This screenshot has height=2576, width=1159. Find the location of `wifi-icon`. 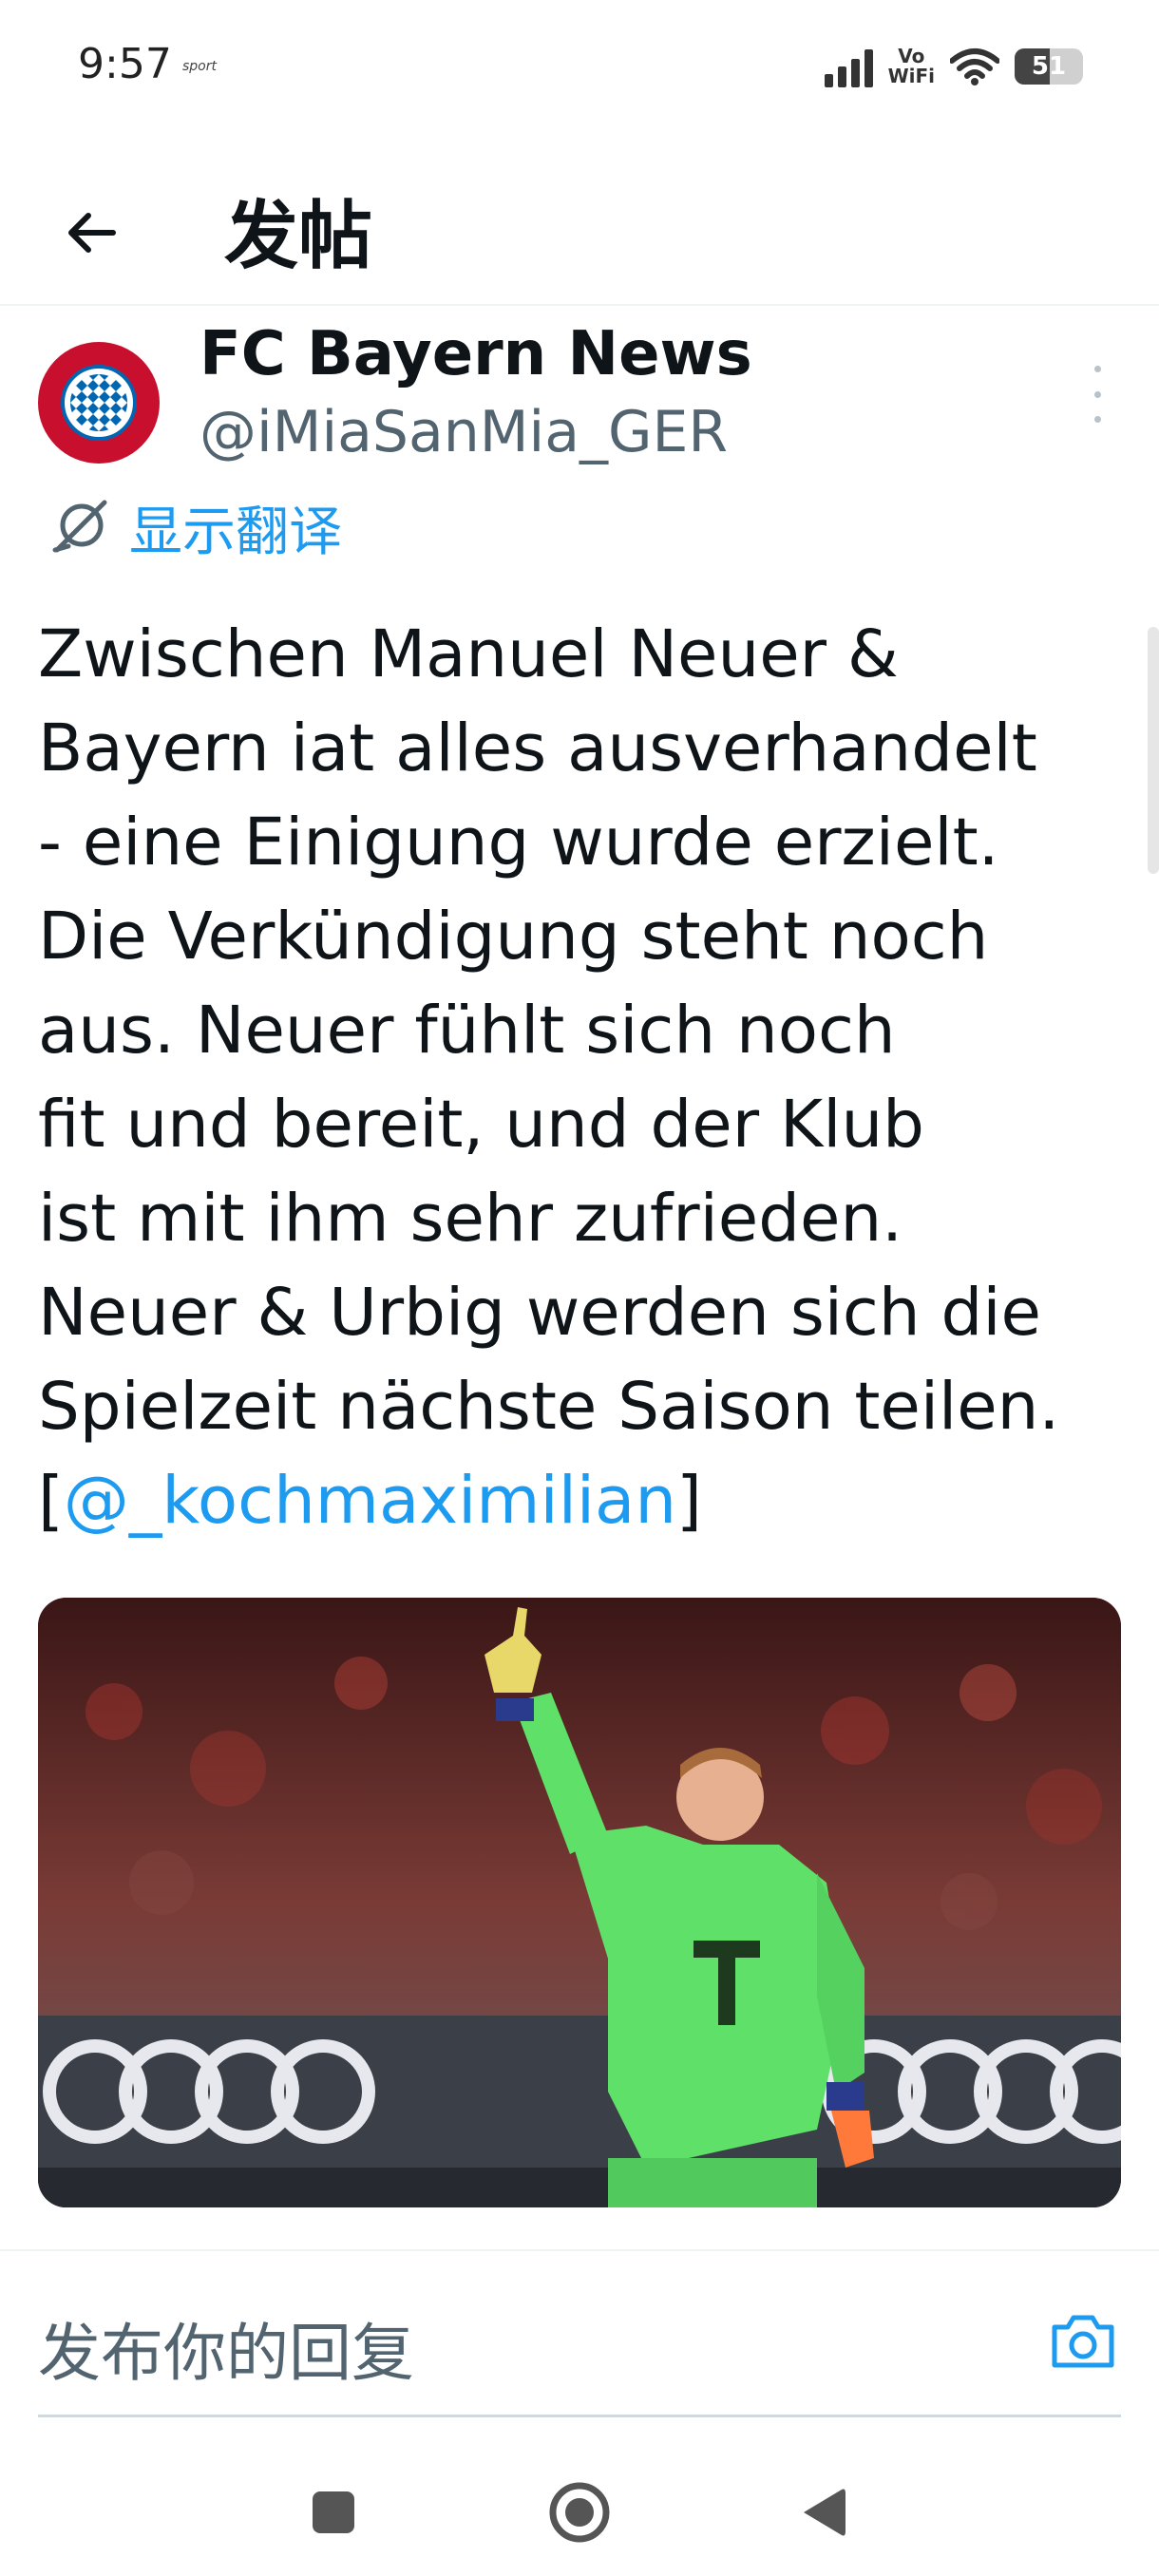

wifi-icon is located at coordinates (974, 66).